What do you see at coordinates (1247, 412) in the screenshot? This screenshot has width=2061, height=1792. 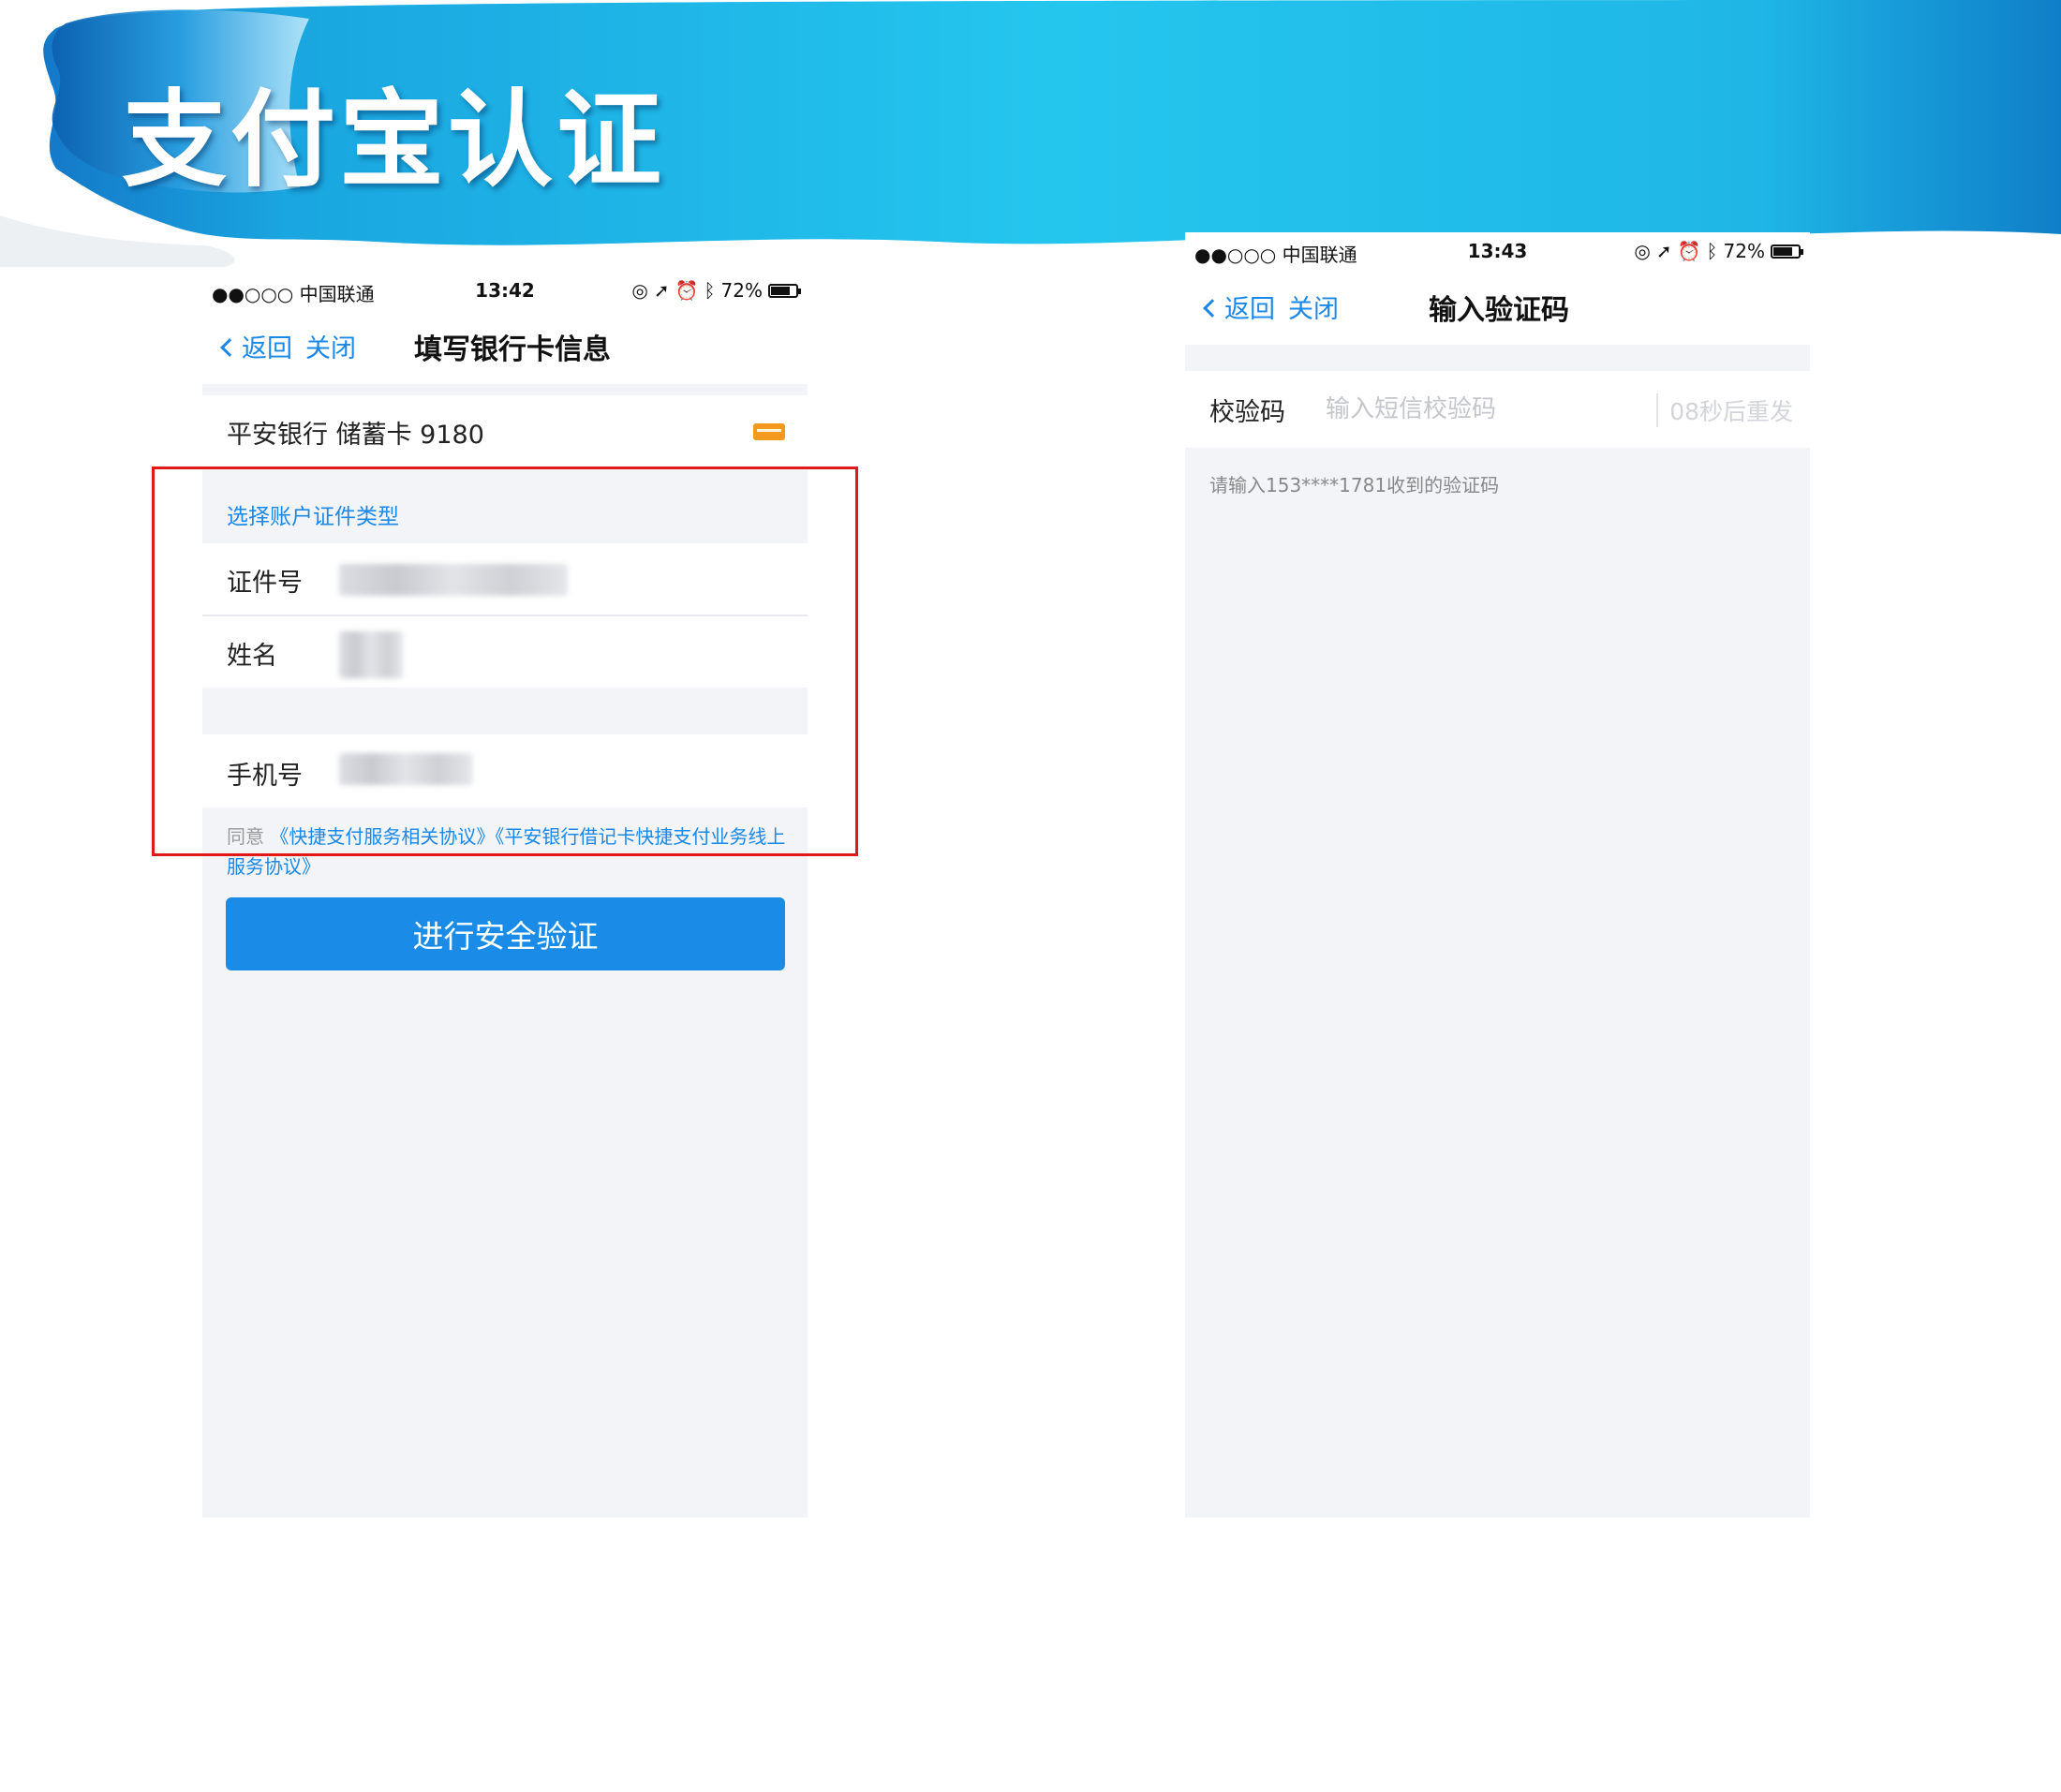 I see `code-label: 校验码` at bounding box center [1247, 412].